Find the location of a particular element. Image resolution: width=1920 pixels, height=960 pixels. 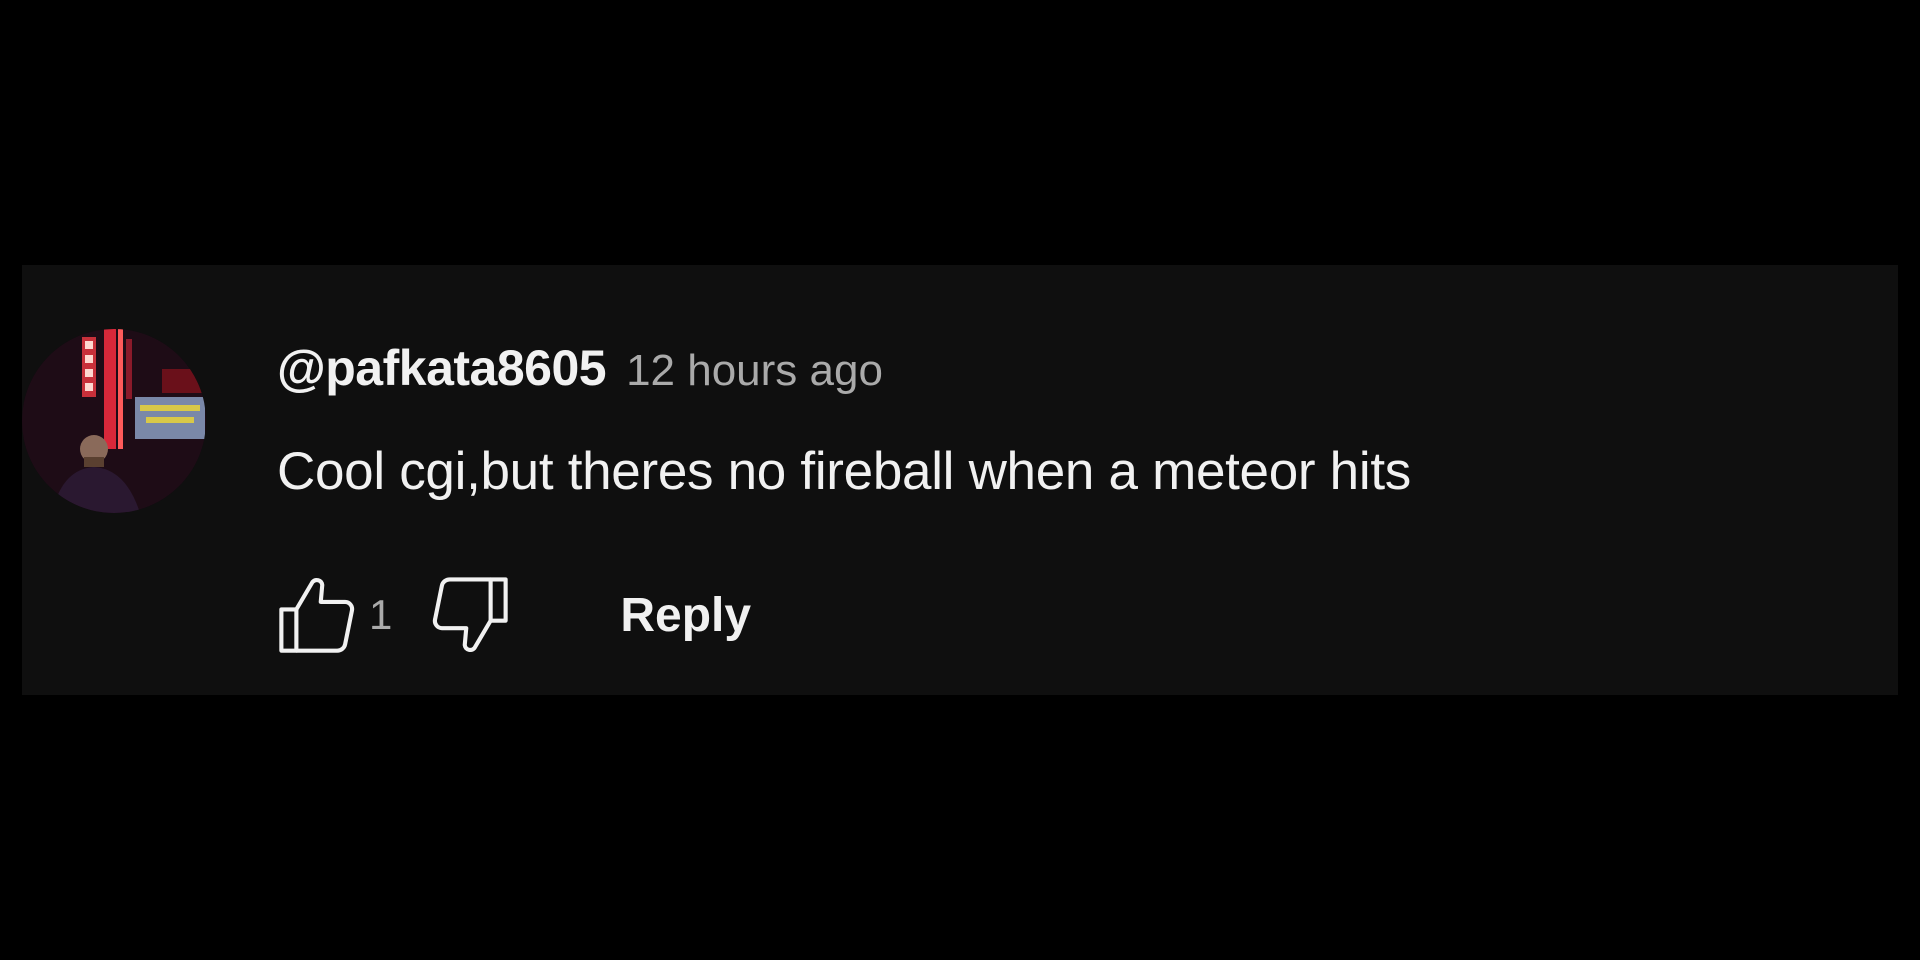

author-name: @pafkata8605 is located at coordinates (442, 368).